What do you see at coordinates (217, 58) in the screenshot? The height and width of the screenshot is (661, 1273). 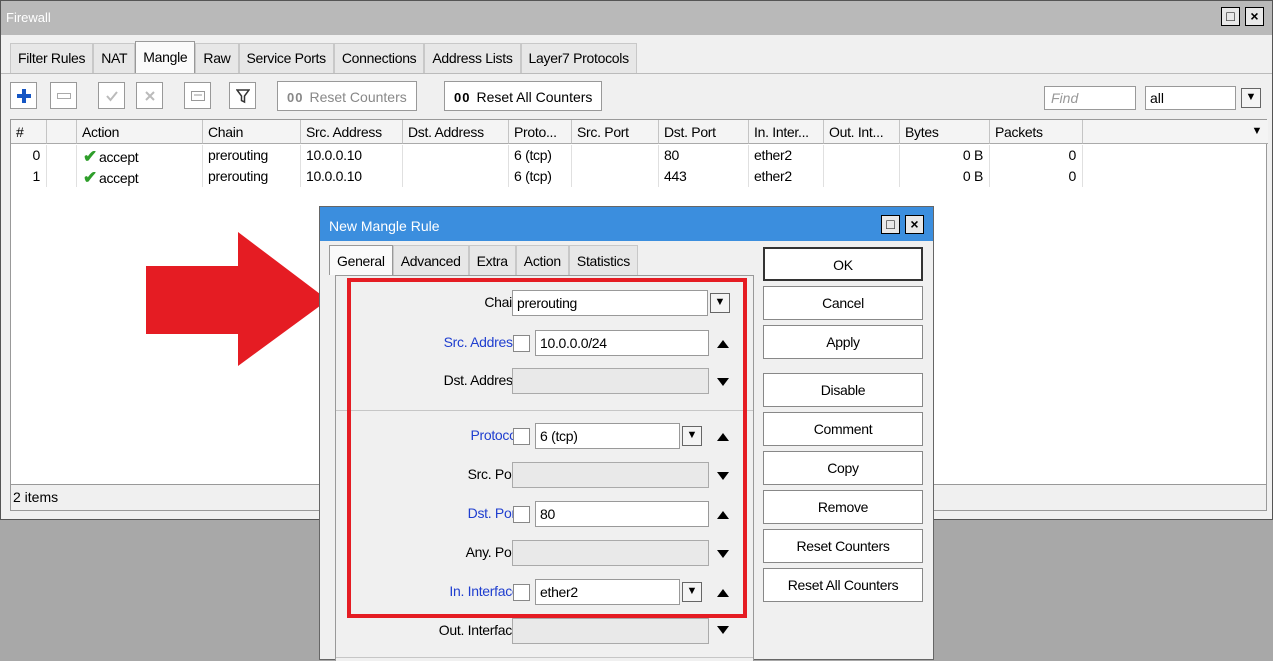 I see `tab-raw: Raw` at bounding box center [217, 58].